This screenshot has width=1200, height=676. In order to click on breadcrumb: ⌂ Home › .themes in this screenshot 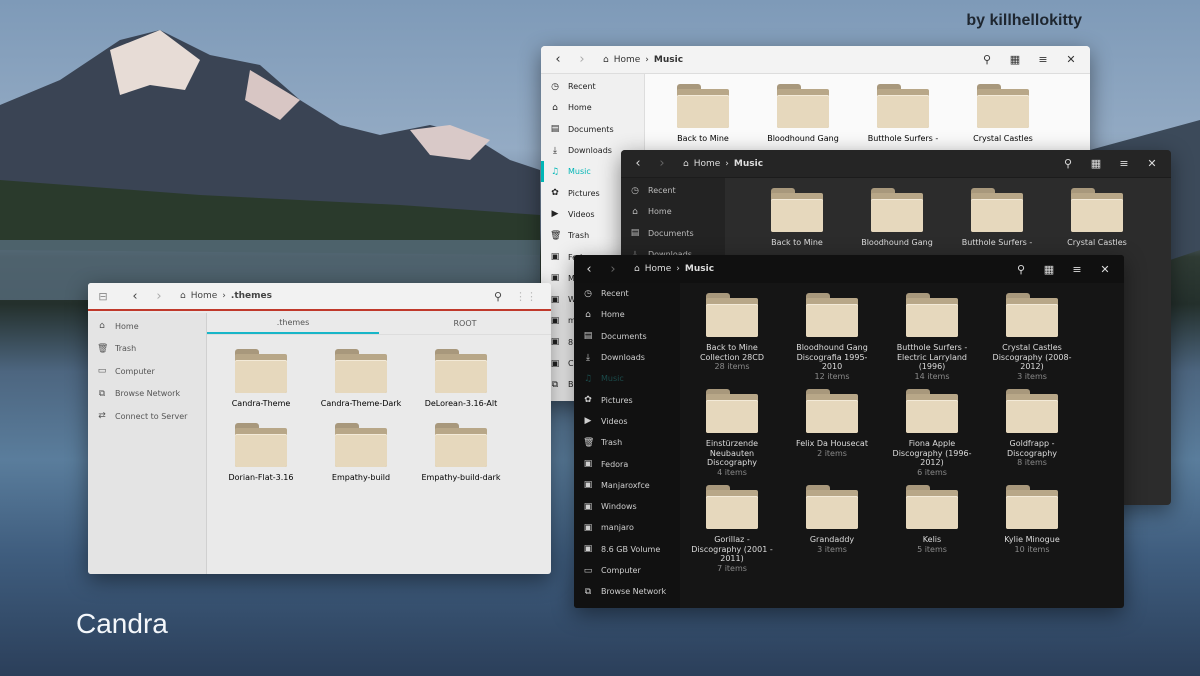, I will do `click(226, 296)`.